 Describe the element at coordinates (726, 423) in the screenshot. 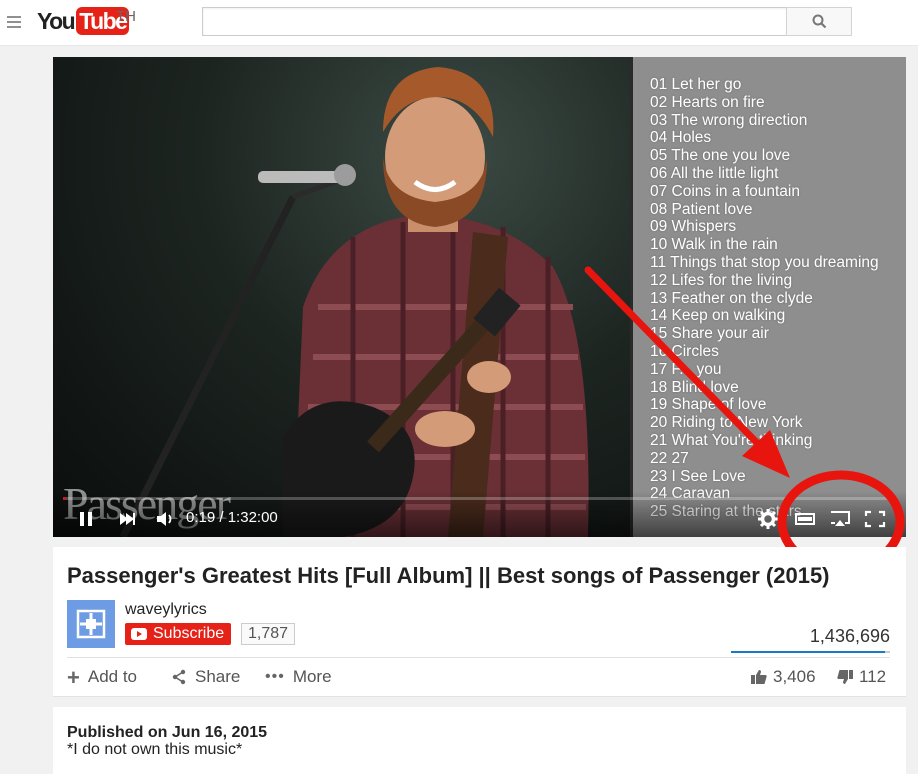

I see `track-item: 20 Riding to New York` at that location.